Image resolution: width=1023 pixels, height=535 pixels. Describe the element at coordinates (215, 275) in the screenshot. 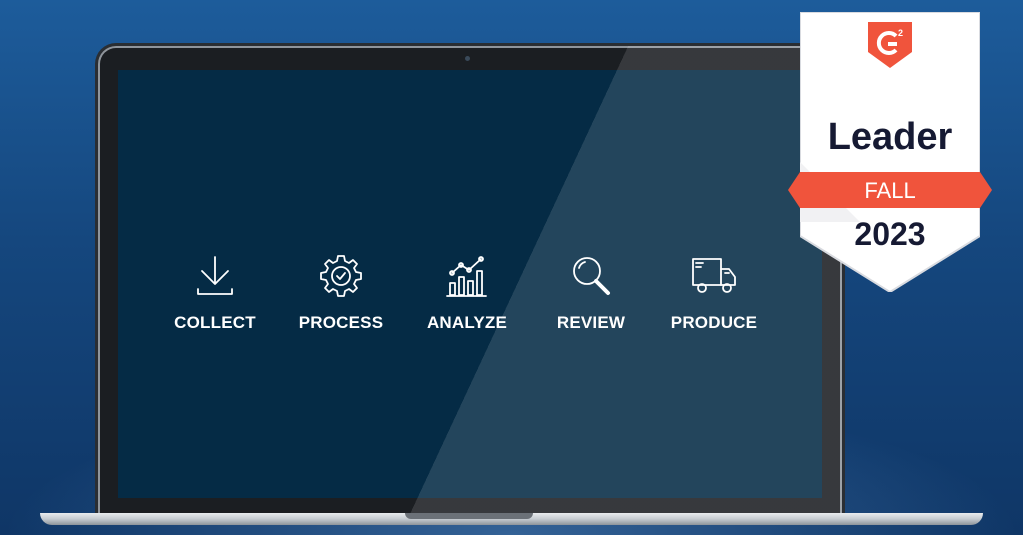

I see `download-icon` at that location.